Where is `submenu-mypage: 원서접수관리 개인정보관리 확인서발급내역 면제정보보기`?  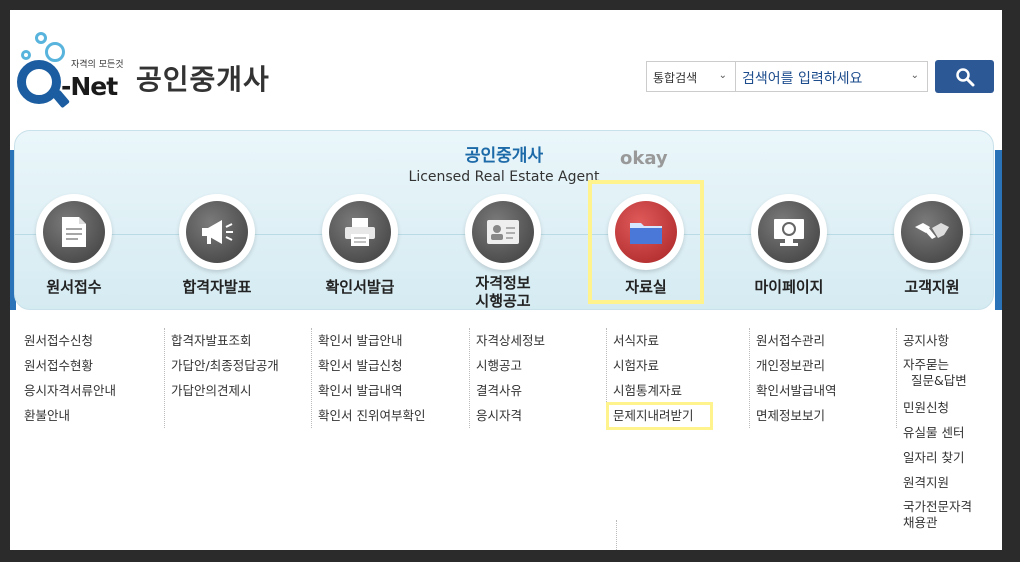 submenu-mypage: 원서접수관리 개인정보관리 확인서발급내역 면제정보보기 is located at coordinates (793, 378).